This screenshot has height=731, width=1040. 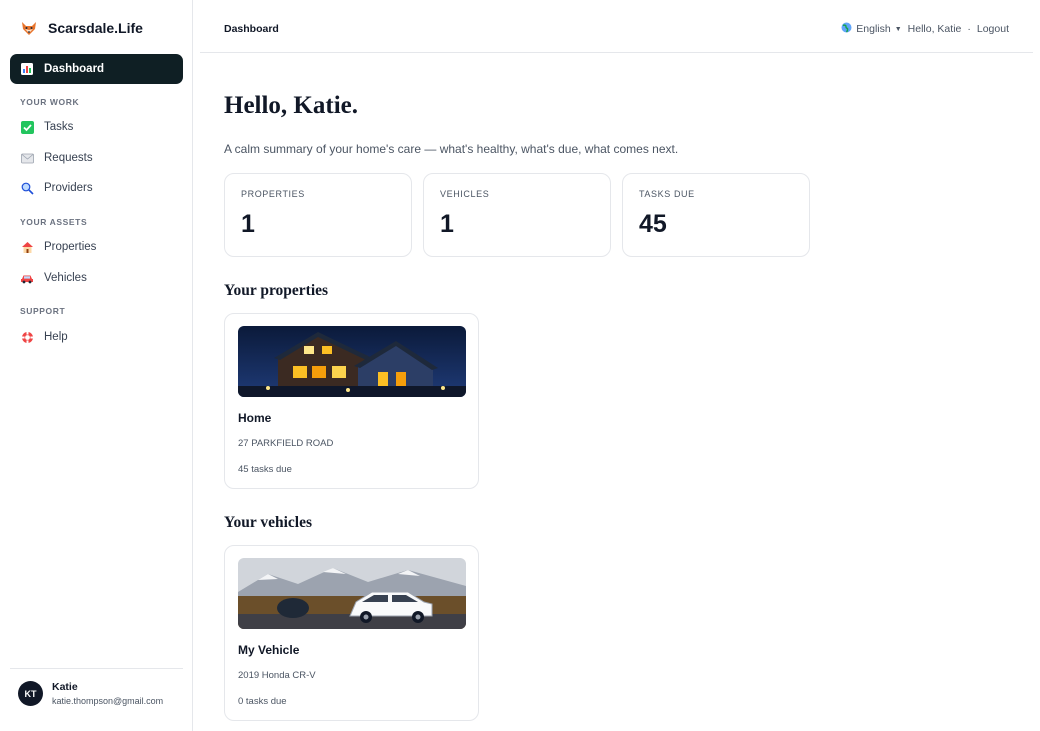 What do you see at coordinates (351, 401) in the screenshot?
I see `property-card: Home 27 PARKFIELD ROAD 45 tasks due` at bounding box center [351, 401].